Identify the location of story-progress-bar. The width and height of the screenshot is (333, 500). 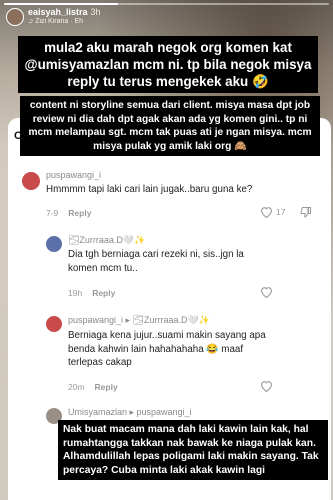
(166, 4).